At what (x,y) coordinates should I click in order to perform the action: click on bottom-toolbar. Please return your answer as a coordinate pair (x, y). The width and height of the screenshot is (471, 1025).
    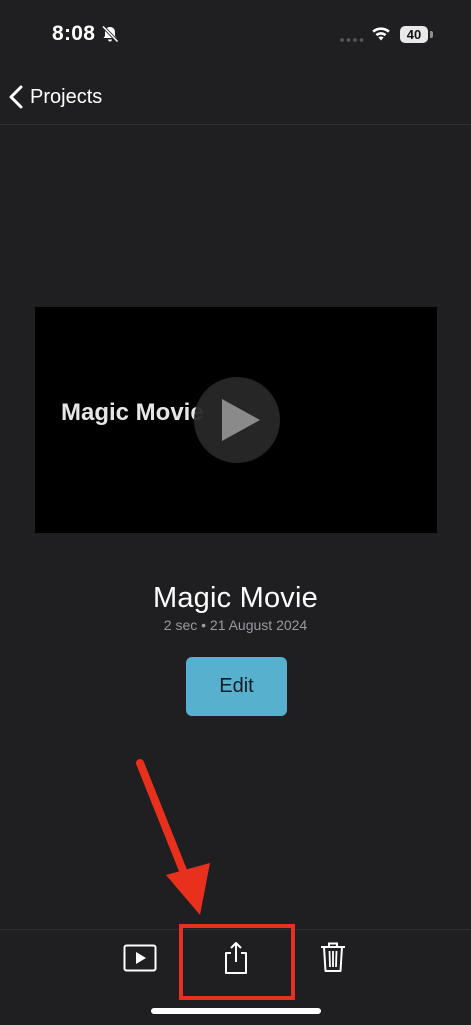
    Looking at the image, I should click on (235, 974).